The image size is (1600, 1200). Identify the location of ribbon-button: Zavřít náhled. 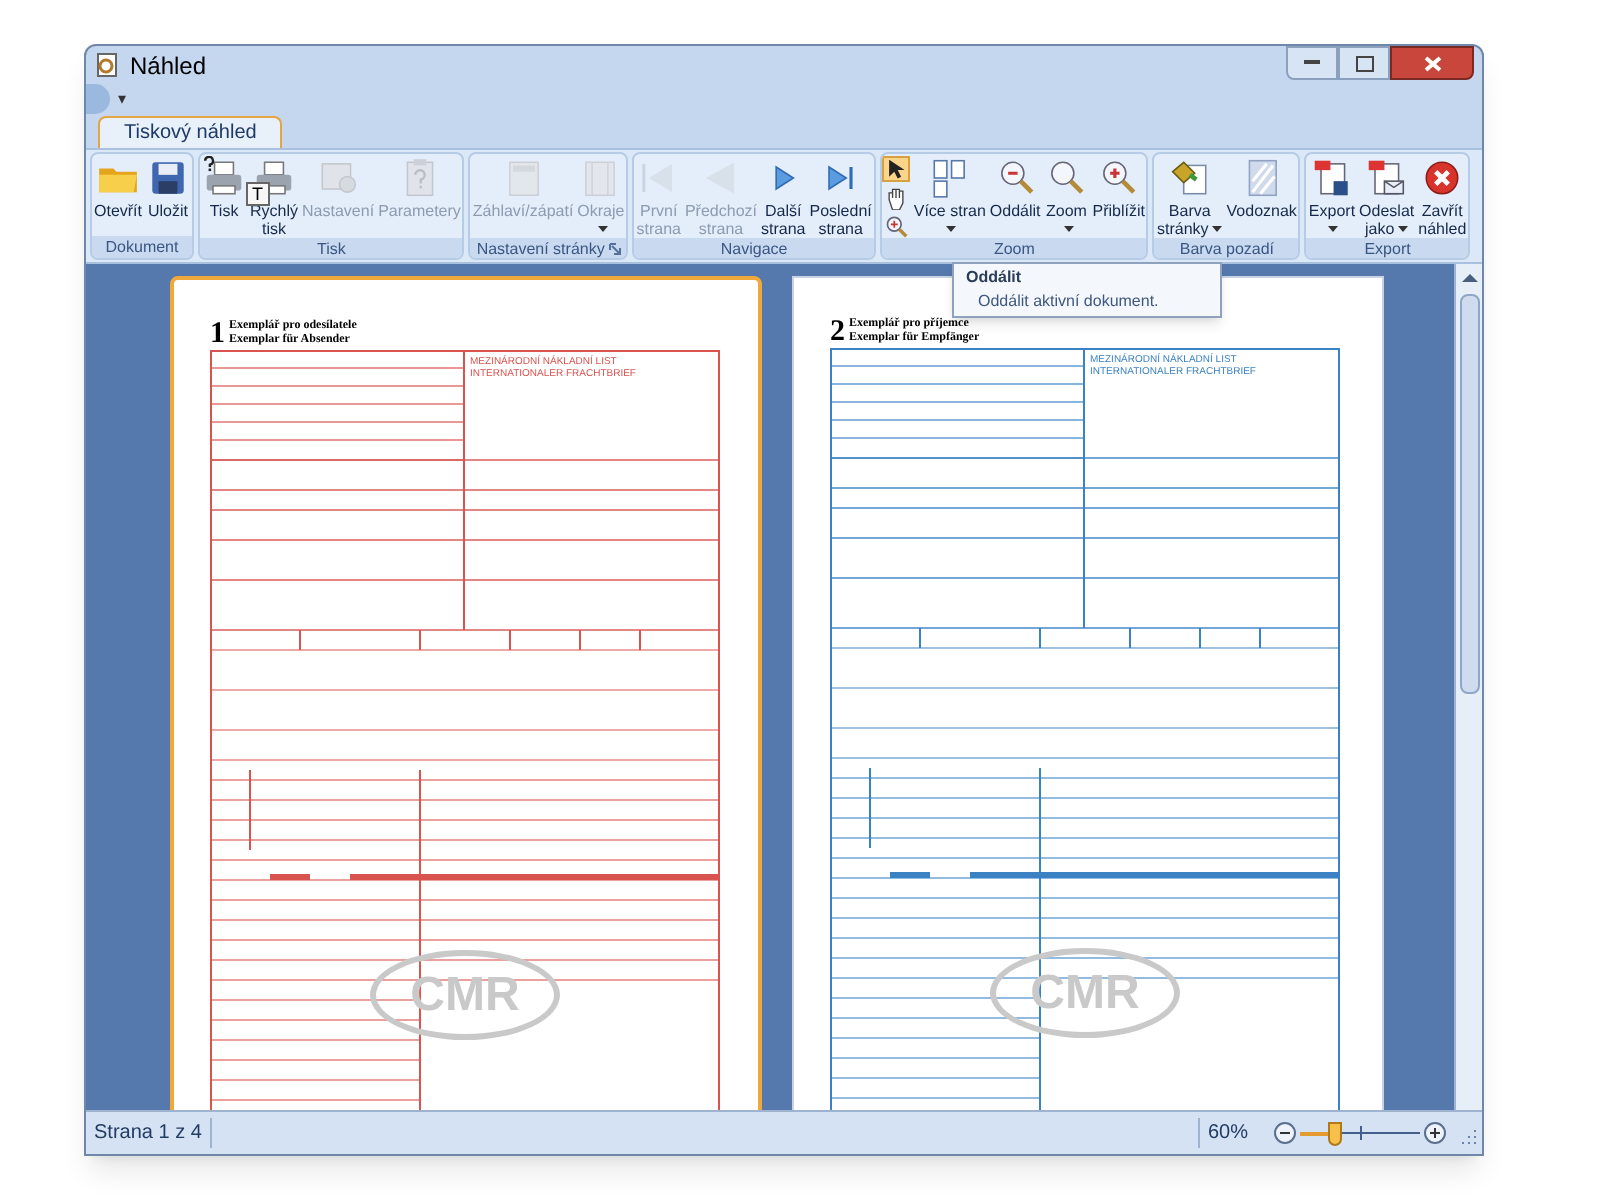
(1442, 197).